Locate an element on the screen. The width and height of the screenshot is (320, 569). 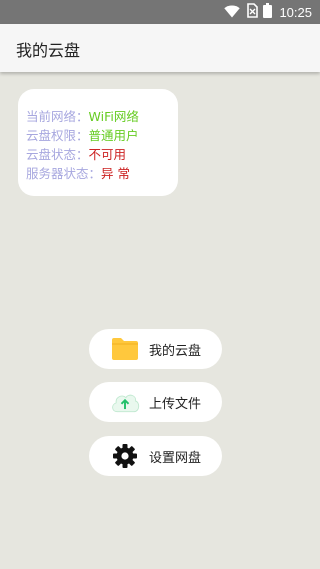
settings-button: 设置网盘 is located at coordinates (155, 456).